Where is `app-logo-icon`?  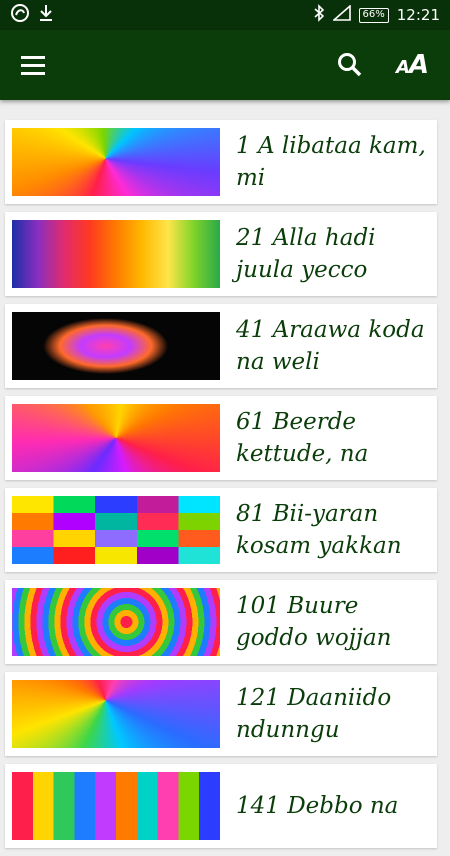 app-logo-icon is located at coordinates (20, 15).